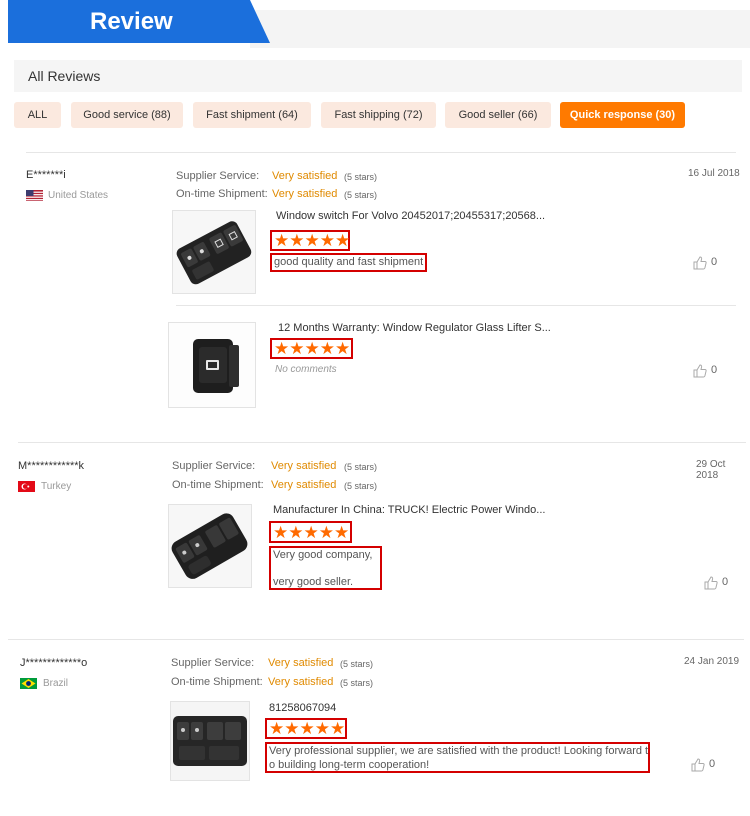 This screenshot has height=816, width=750. What do you see at coordinates (28, 683) in the screenshot?
I see `brazil-flag-icon` at bounding box center [28, 683].